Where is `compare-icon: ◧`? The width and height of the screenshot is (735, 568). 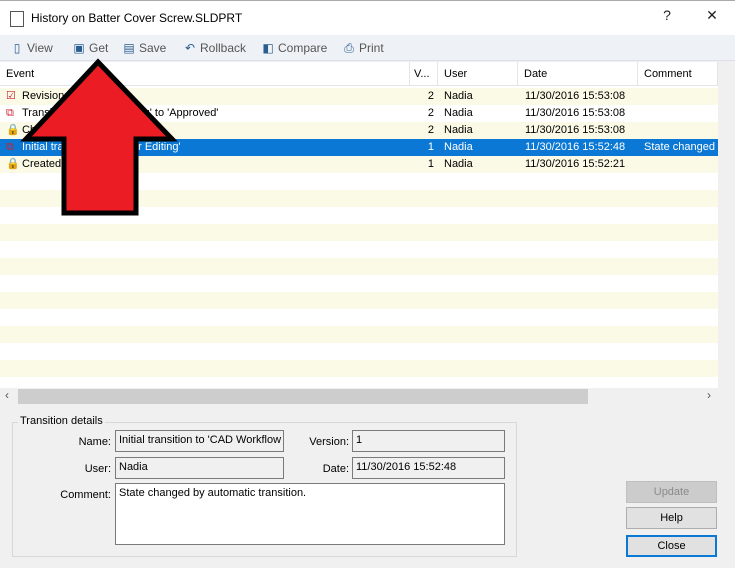 compare-icon: ◧ is located at coordinates (268, 48).